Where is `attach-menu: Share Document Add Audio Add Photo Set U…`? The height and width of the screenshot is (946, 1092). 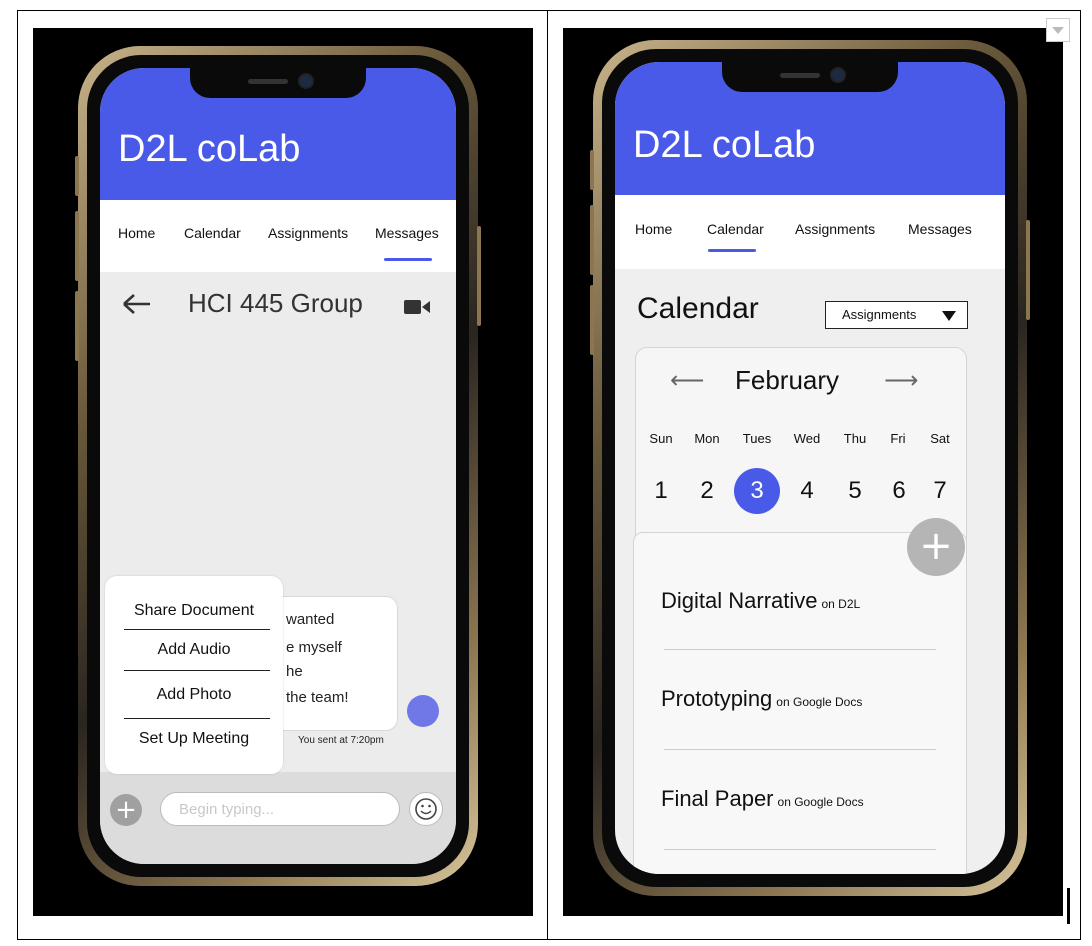 attach-menu: Share Document Add Audio Add Photo Set U… is located at coordinates (194, 675).